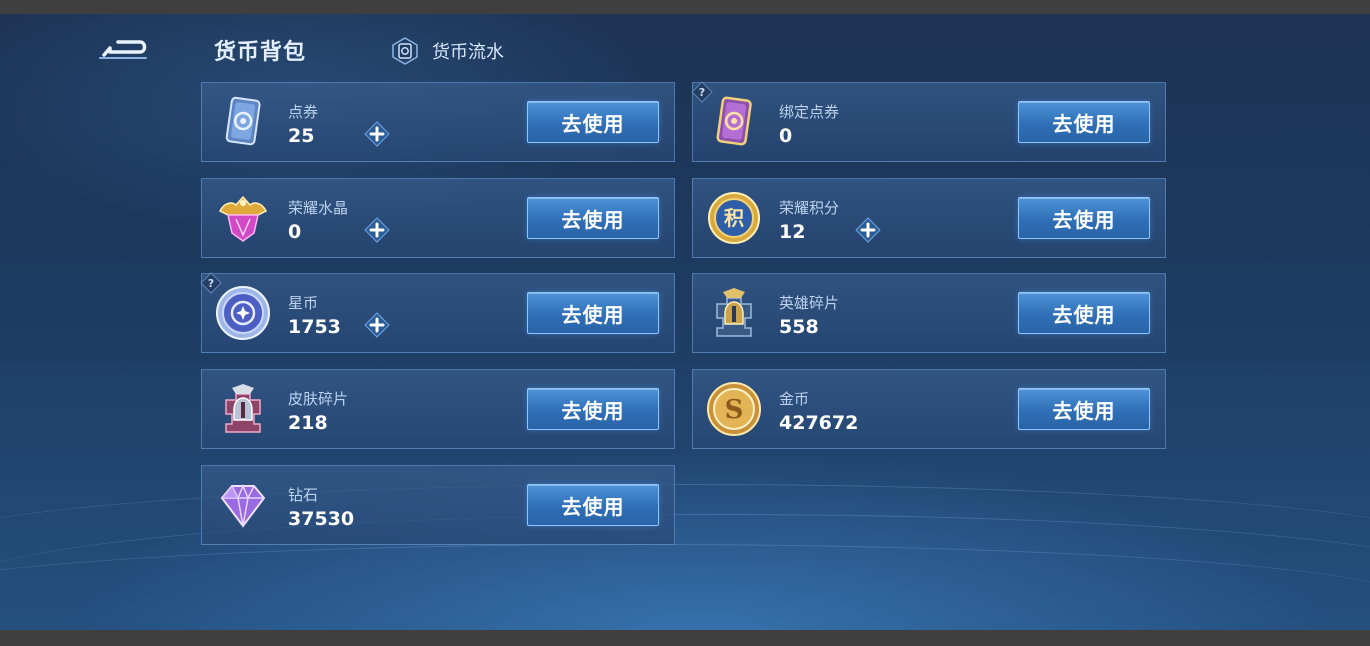 The width and height of the screenshot is (1370, 646). Describe the element at coordinates (243, 408) in the screenshot. I see `skin-fragment-icon` at that location.